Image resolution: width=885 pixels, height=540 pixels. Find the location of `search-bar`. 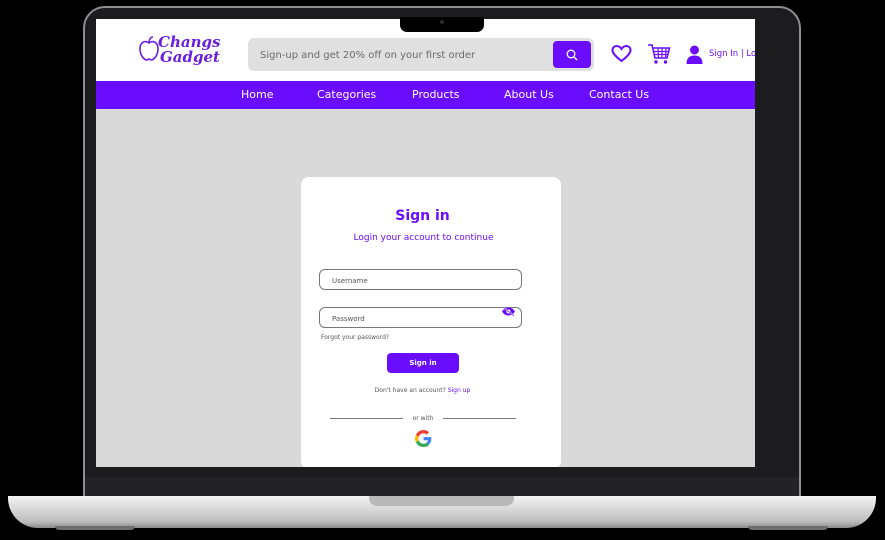

search-bar is located at coordinates (421, 54).